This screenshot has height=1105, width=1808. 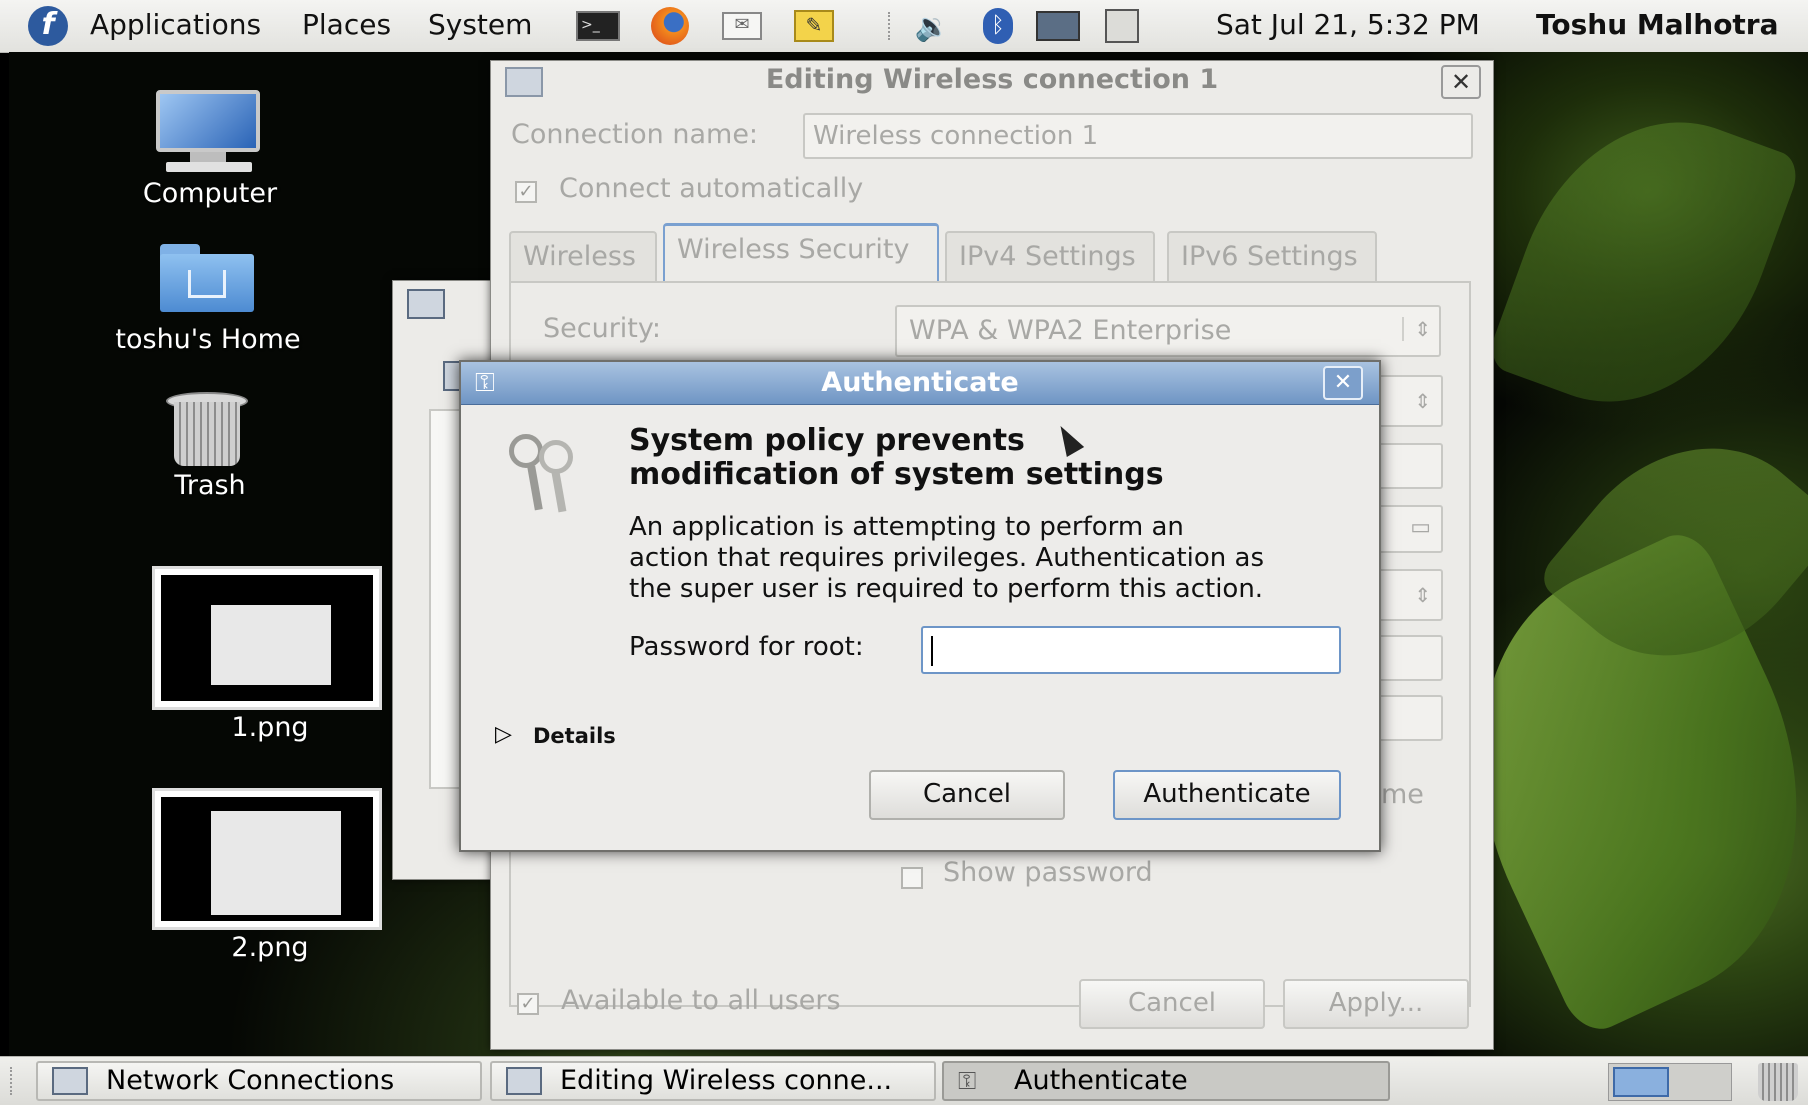 What do you see at coordinates (920, 383) in the screenshot?
I see `dialog-title: Authenticate` at bounding box center [920, 383].